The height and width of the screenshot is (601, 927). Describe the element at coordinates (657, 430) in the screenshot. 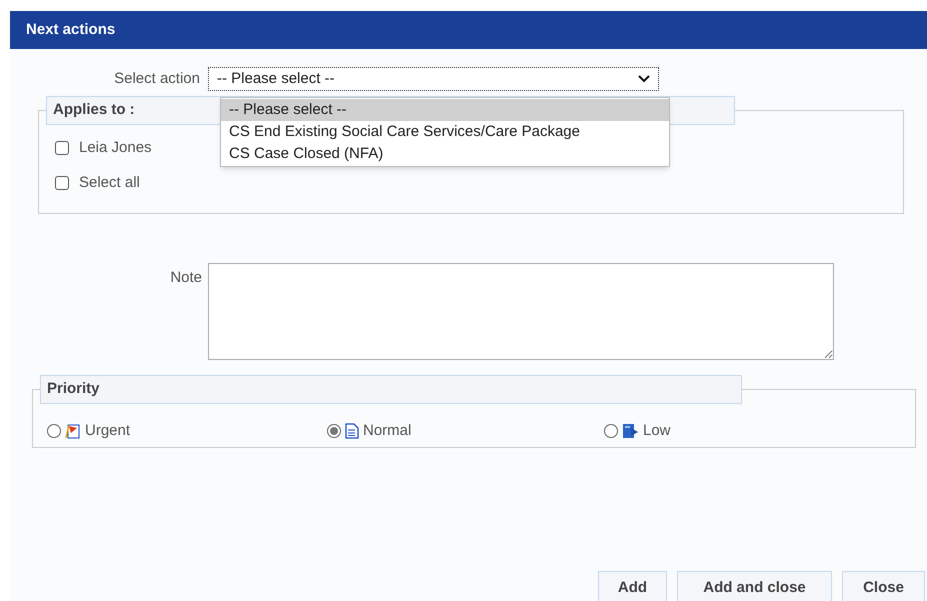

I see `radio-label: Low` at that location.